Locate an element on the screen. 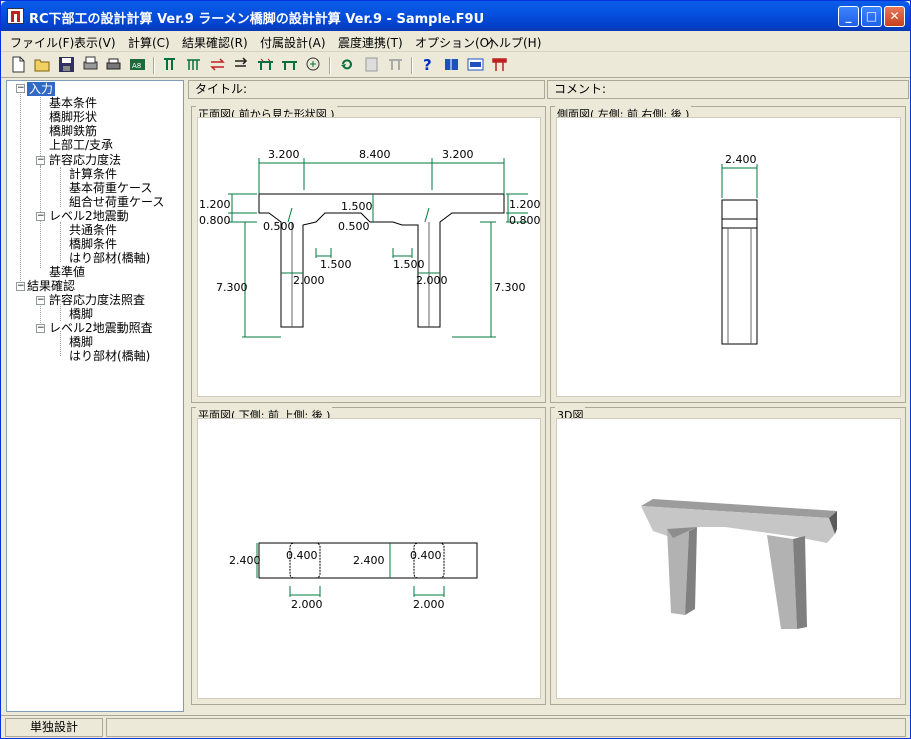  dim-text: 8.400 is located at coordinates (375, 154).